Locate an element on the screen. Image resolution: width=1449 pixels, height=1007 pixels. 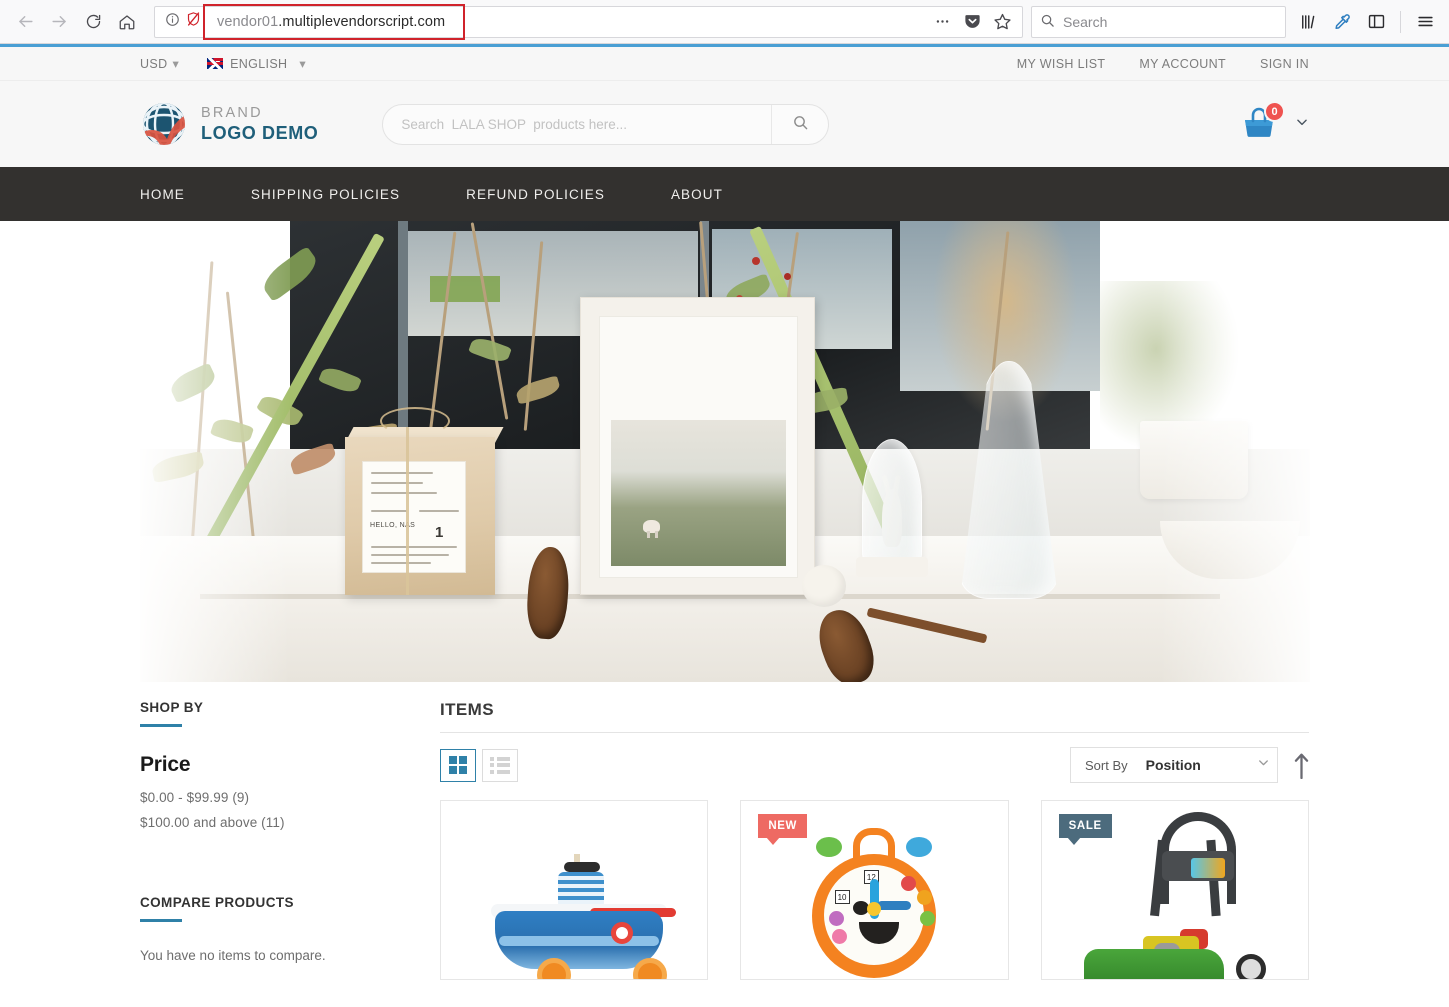
compare-products-title: COMPARE PRODUCTS is located at coordinates (217, 902).